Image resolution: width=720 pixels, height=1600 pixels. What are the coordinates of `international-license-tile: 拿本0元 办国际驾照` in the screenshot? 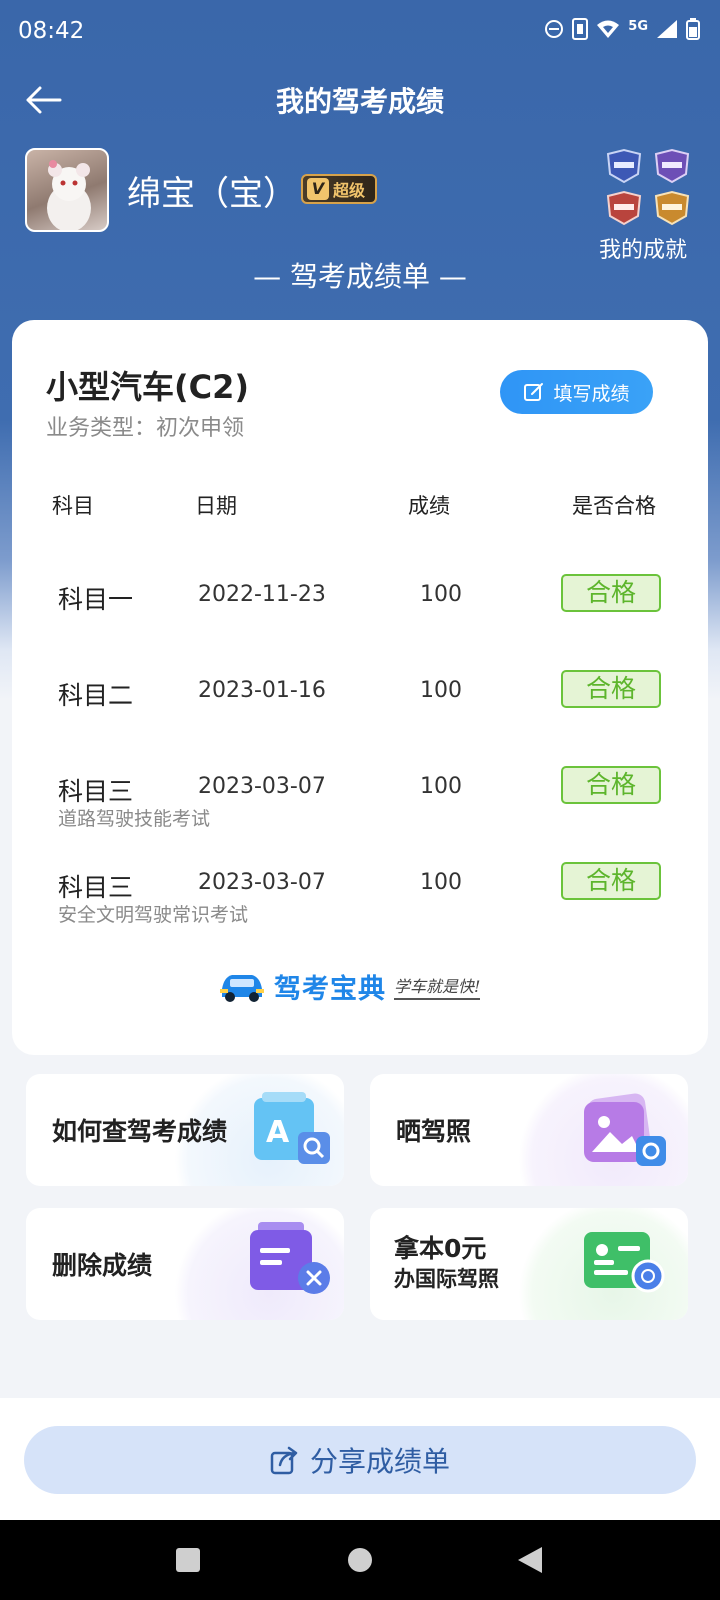 It's located at (529, 1264).